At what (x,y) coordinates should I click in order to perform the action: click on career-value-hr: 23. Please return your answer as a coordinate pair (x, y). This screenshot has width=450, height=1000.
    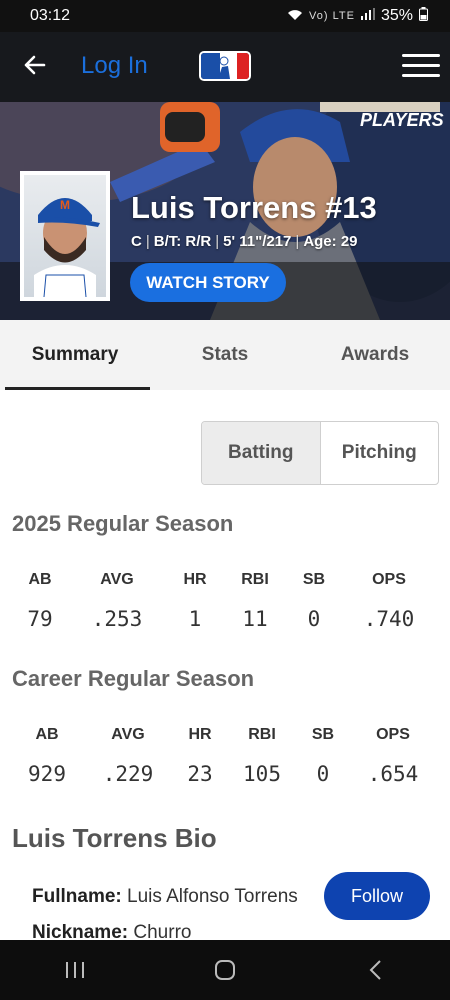
    Looking at the image, I should click on (200, 774).